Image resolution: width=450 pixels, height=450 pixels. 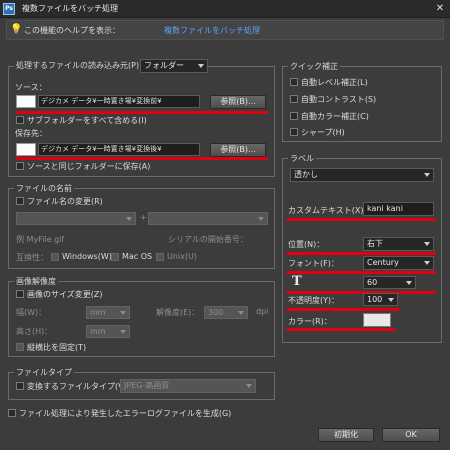 I want to click on resolution-label: 解像度(E)：, so click(x=178, y=312).